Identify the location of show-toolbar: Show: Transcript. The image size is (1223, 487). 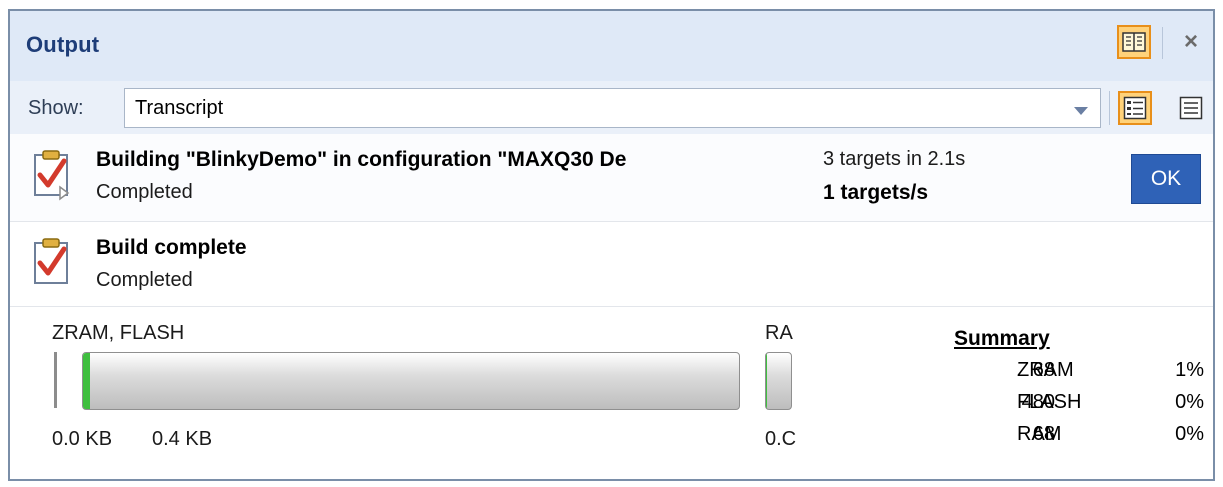
(611, 107).